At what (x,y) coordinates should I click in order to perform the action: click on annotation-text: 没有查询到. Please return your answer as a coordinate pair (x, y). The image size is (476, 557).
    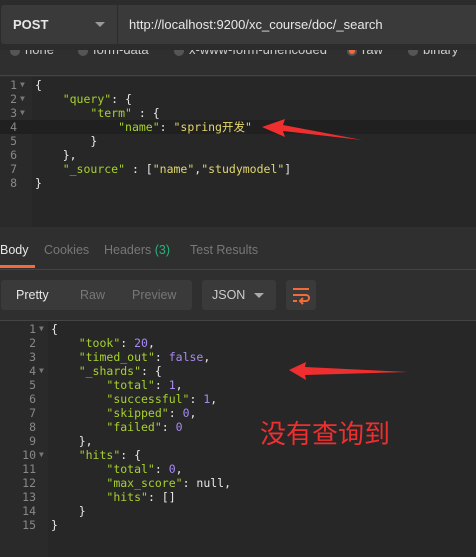
    Looking at the image, I should click on (325, 435).